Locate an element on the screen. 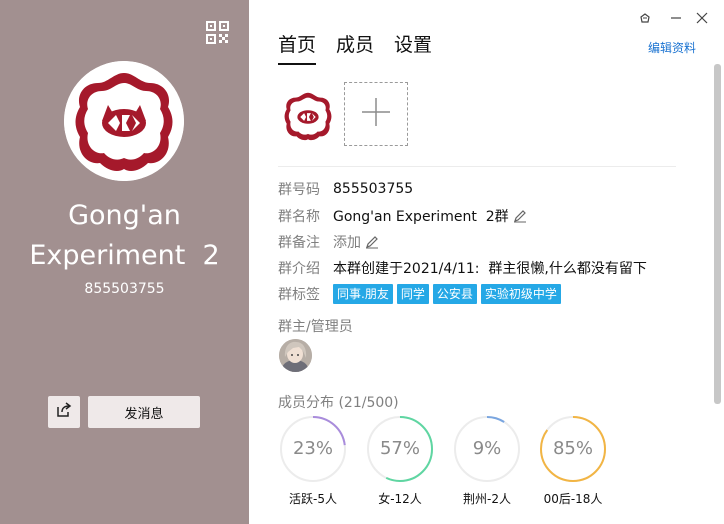 Image resolution: width=724 pixels, height=524 pixels. send-message-button: 发消息 is located at coordinates (144, 412).